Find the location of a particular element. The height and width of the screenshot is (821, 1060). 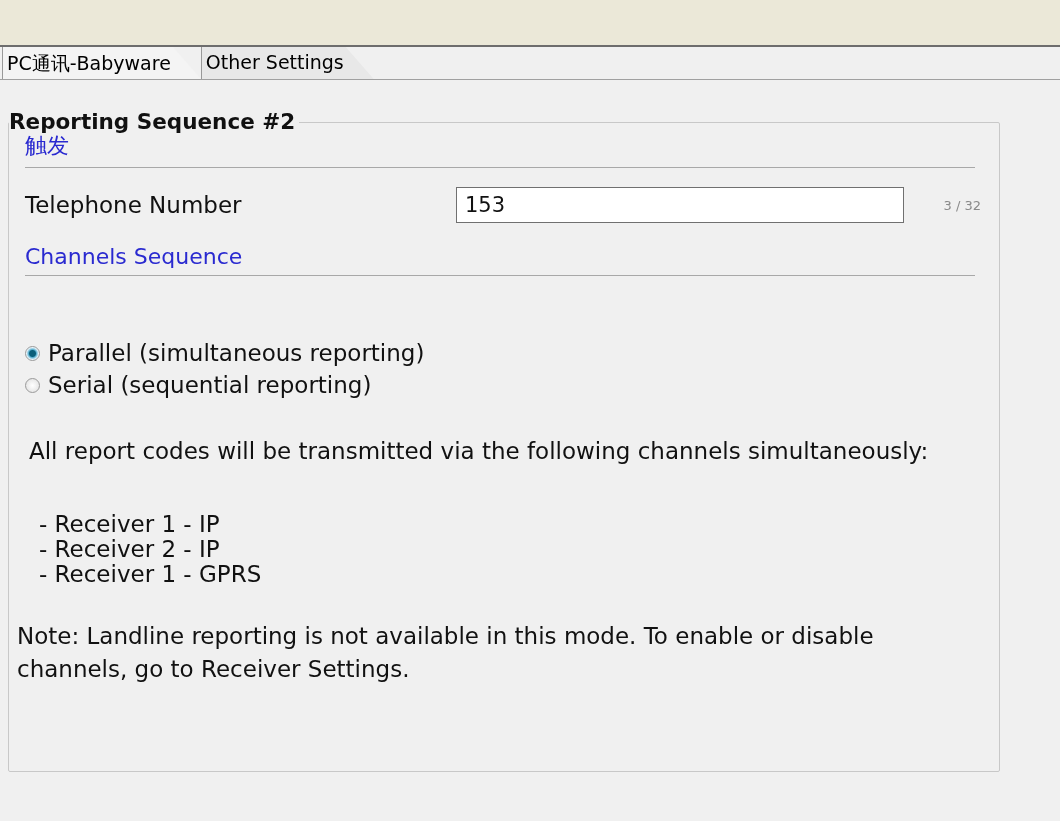

radio-label: Parallel (simultaneous reporting) is located at coordinates (236, 353).